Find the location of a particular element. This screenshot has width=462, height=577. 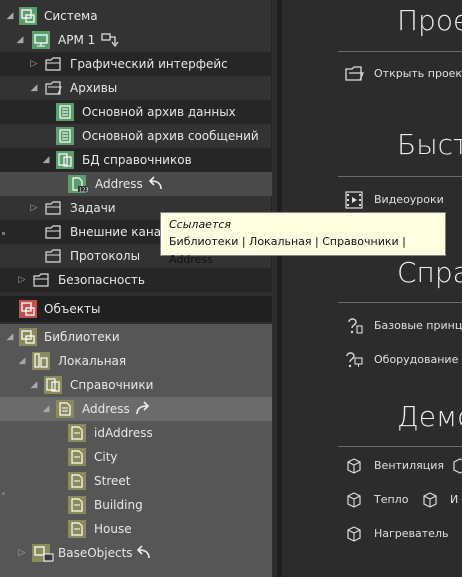

reference-forward-arrow-icon is located at coordinates (143, 409).